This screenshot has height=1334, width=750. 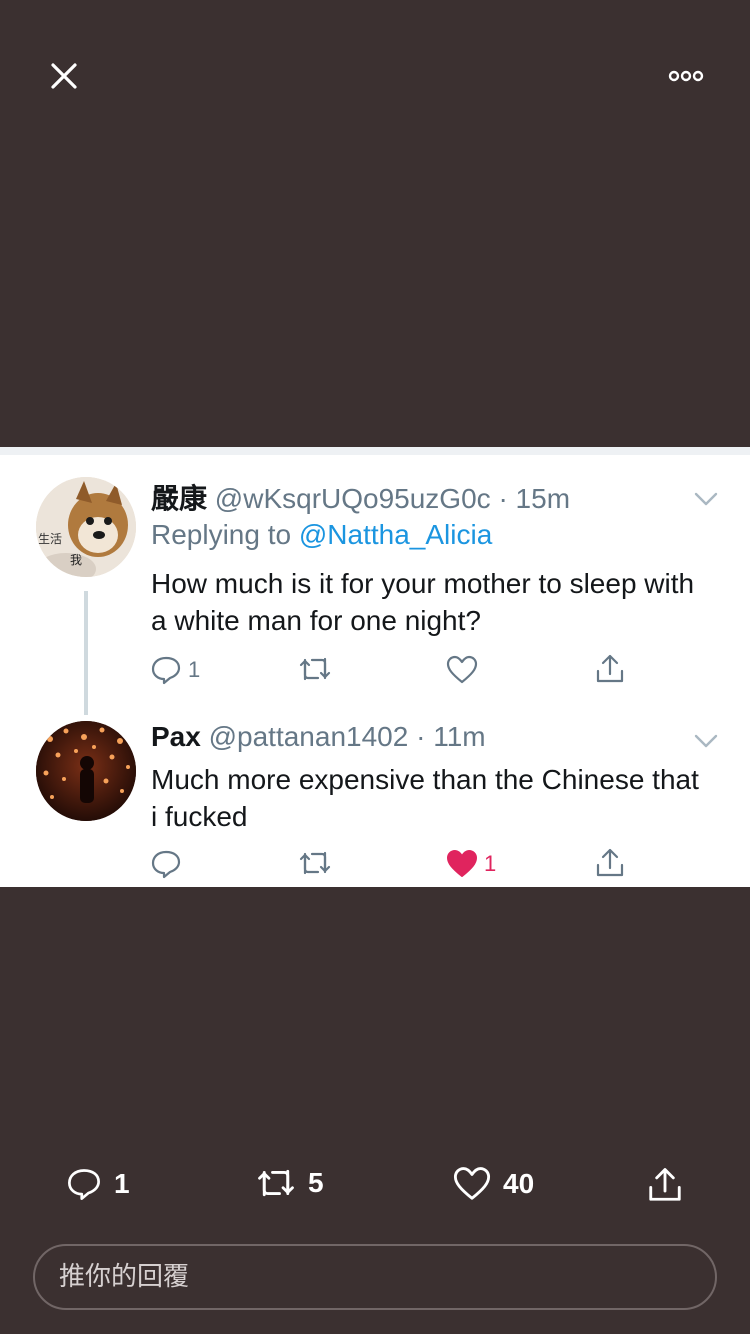 I want to click on reply-button: 1, so click(x=175, y=670).